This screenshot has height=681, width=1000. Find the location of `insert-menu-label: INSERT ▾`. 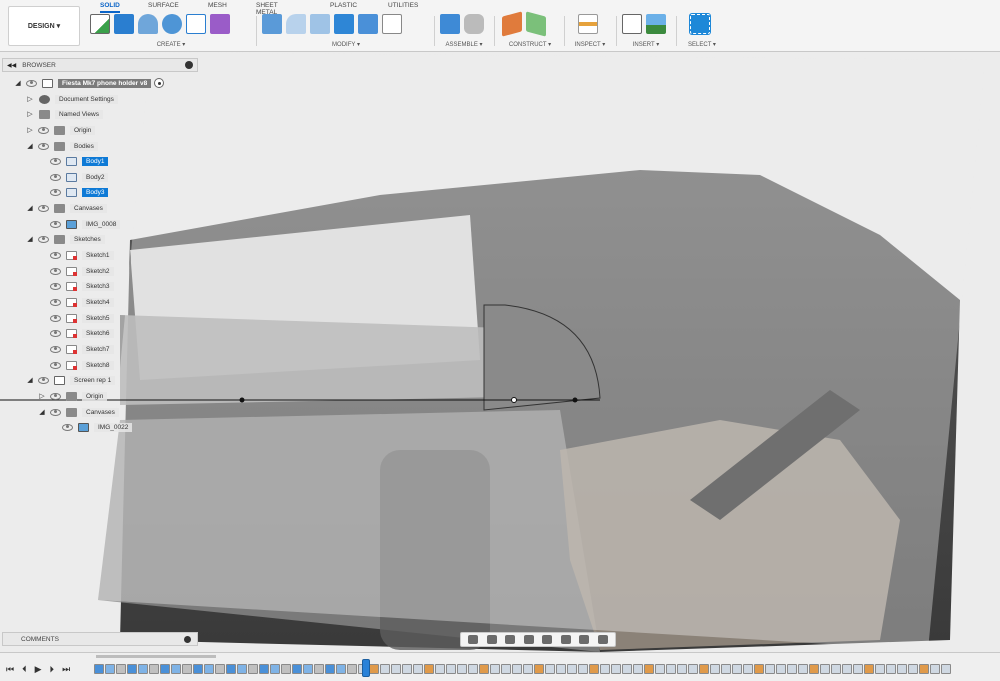

insert-menu-label: INSERT ▾ is located at coordinates (646, 44).